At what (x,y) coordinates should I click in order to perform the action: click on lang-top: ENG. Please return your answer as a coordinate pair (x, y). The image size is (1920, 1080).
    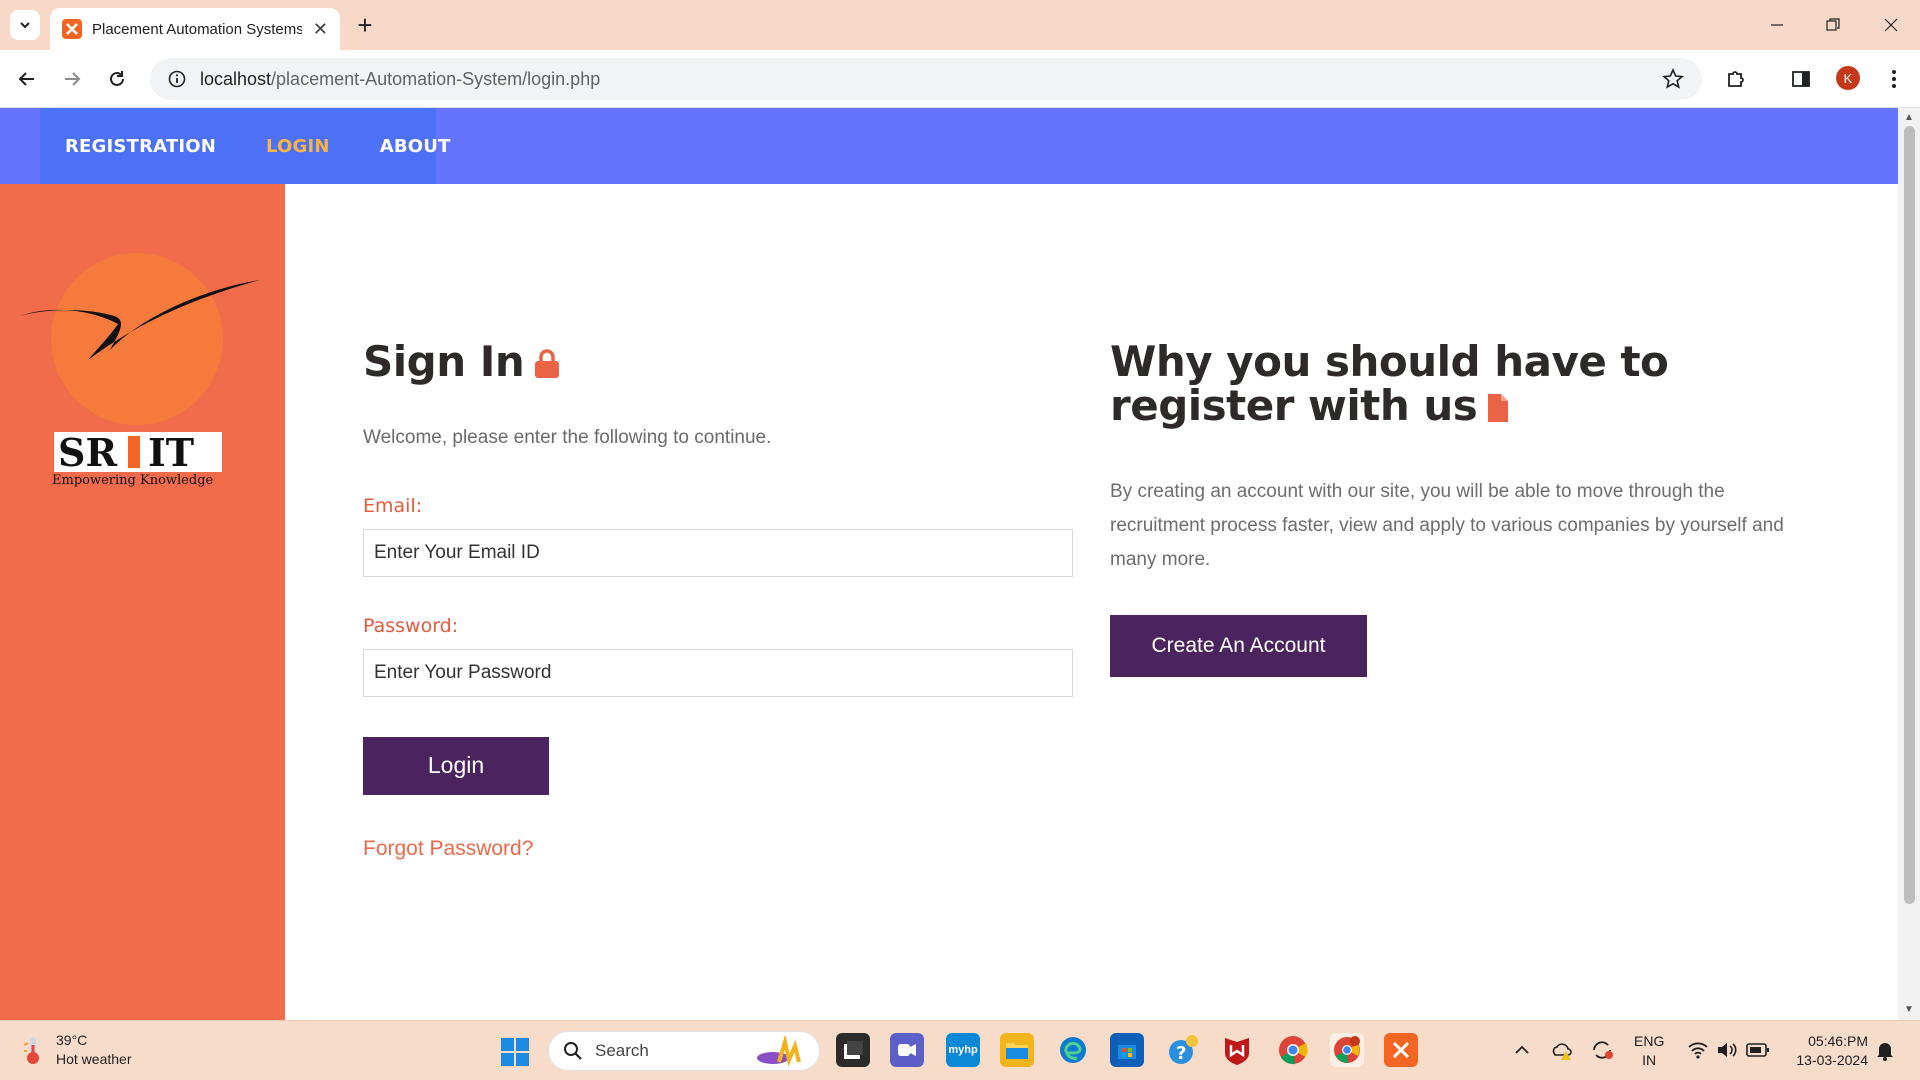
    Looking at the image, I should click on (1649, 1041).